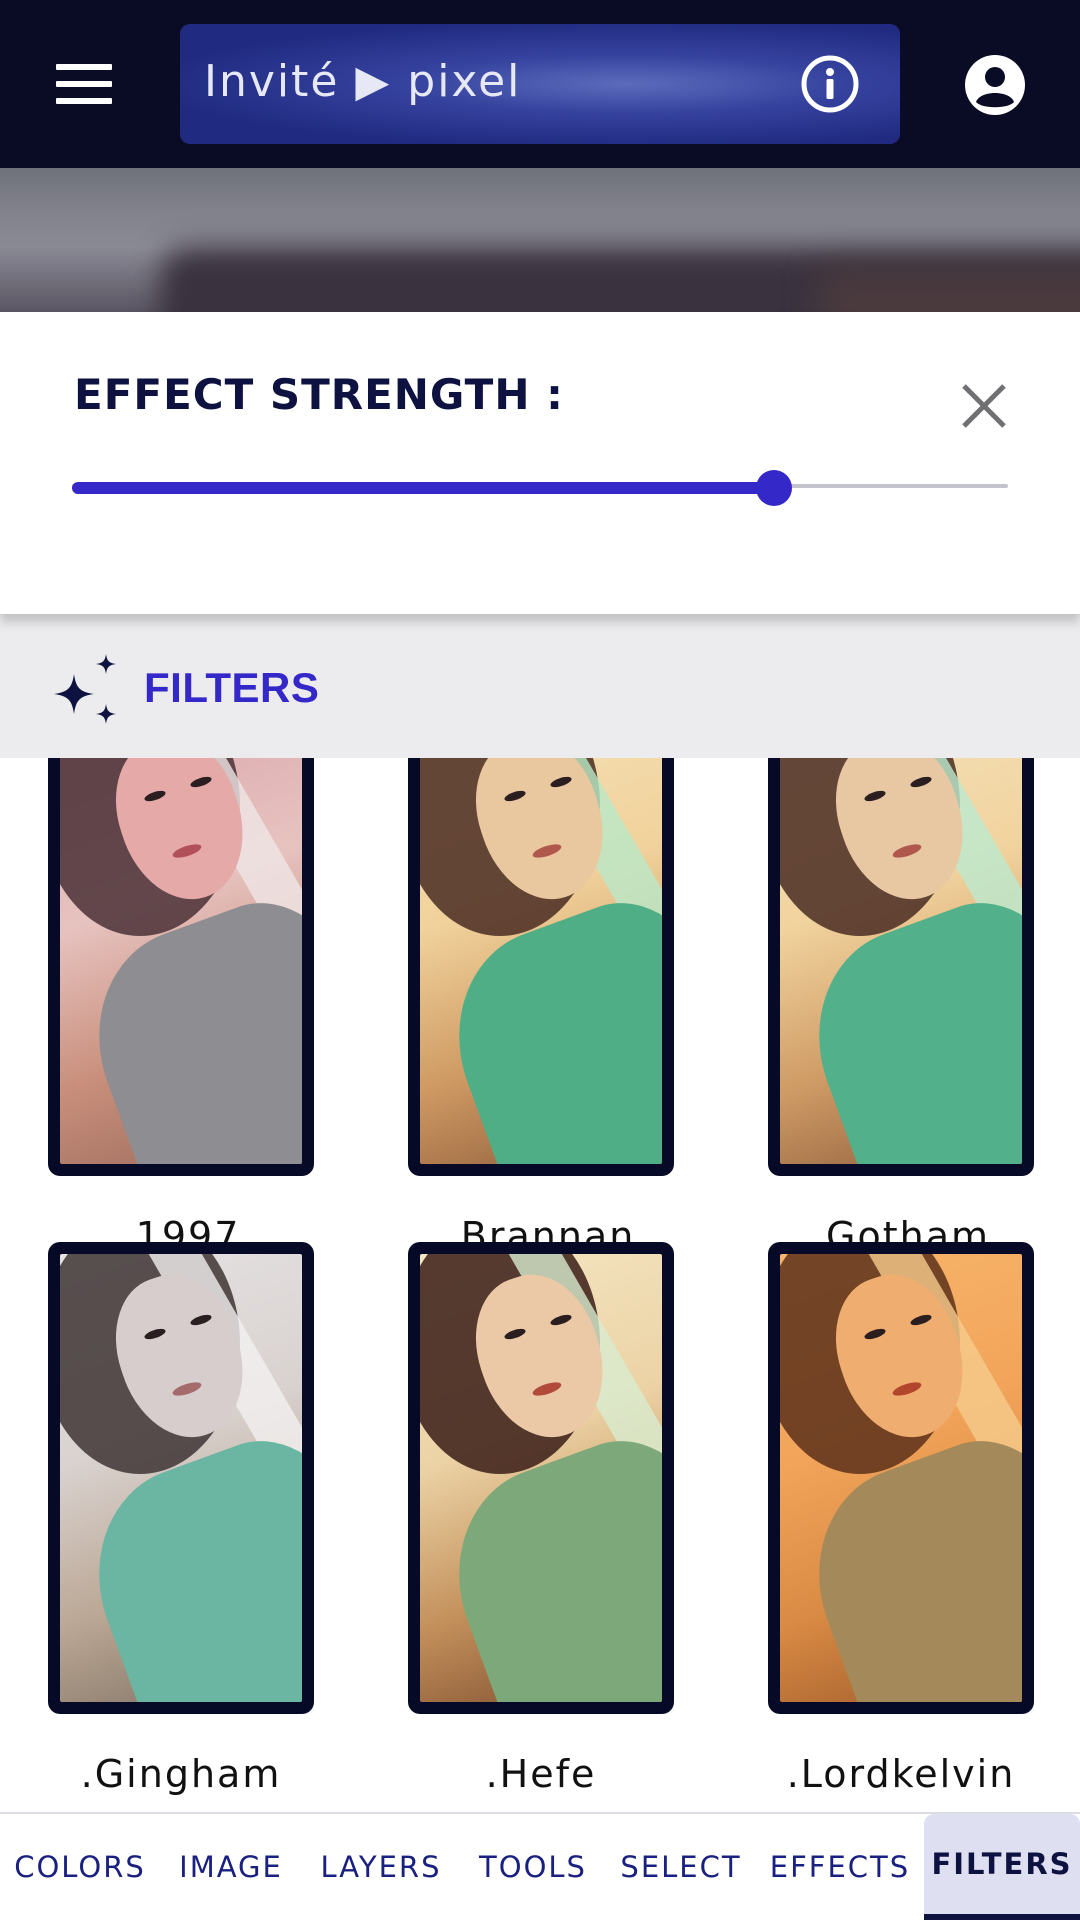 This screenshot has width=1080, height=1920. I want to click on project-title: Invité ▶ pixel, so click(363, 81).